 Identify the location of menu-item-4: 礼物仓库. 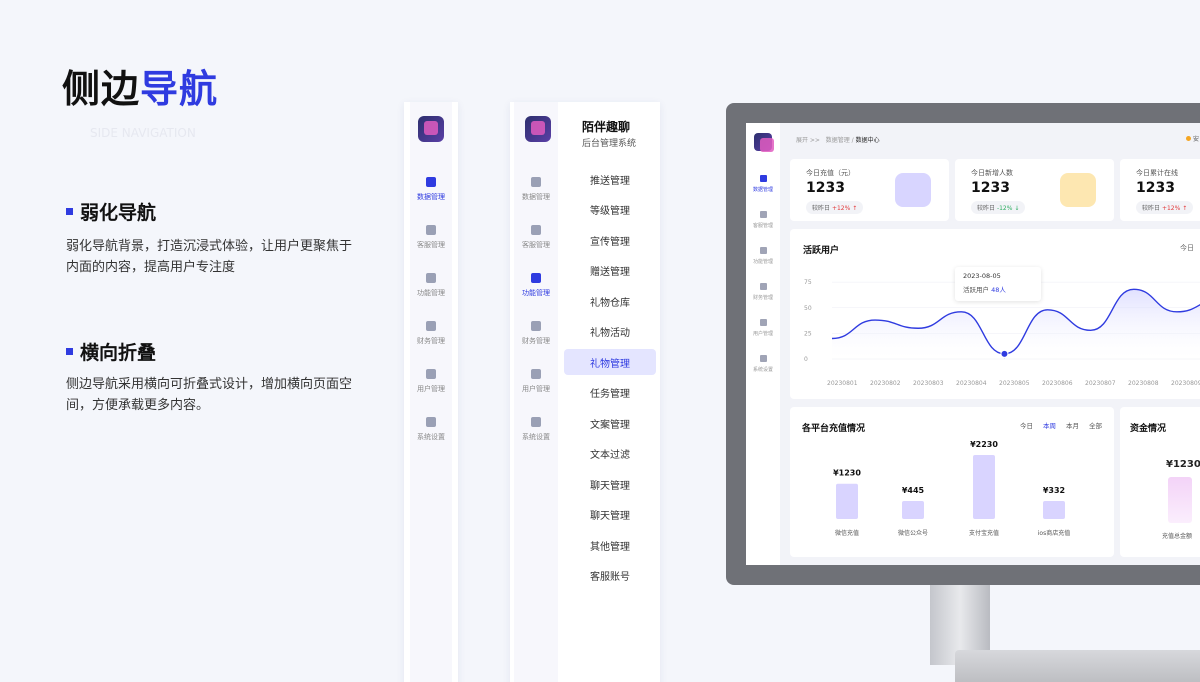
(610, 301).